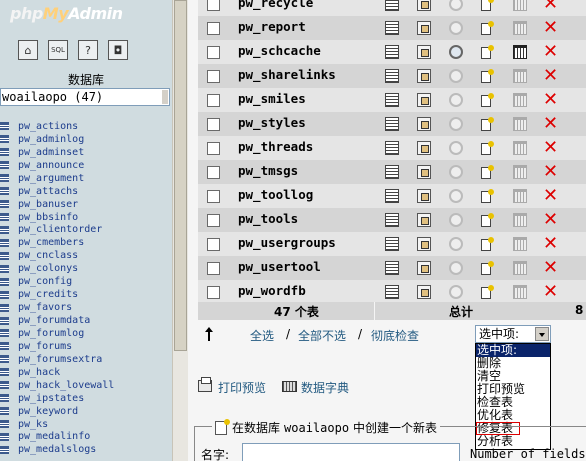 The image size is (586, 461). What do you see at coordinates (86, 385) in the screenshot?
I see `sidebar-item-pw_hack_lovewall: pw_hack_lovewall` at bounding box center [86, 385].